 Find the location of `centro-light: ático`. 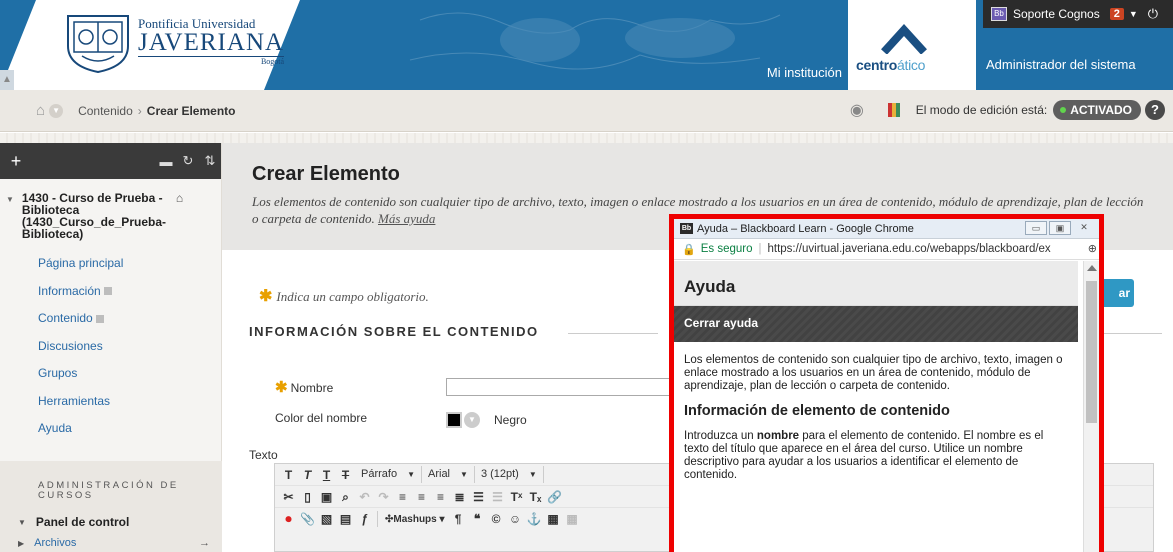

centro-light: ático is located at coordinates (911, 65).